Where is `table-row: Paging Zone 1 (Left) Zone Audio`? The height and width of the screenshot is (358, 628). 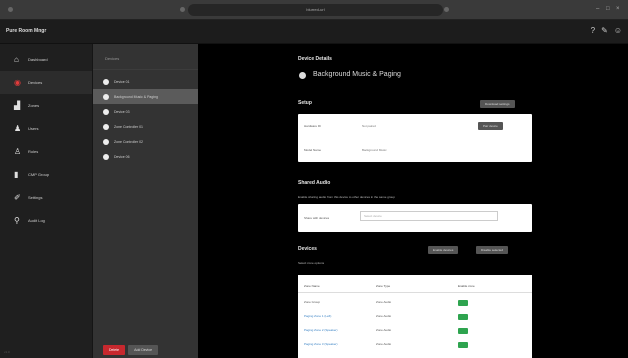
table-row: Paging Zone 1 (Left) Zone Audio is located at coordinates (415, 316).